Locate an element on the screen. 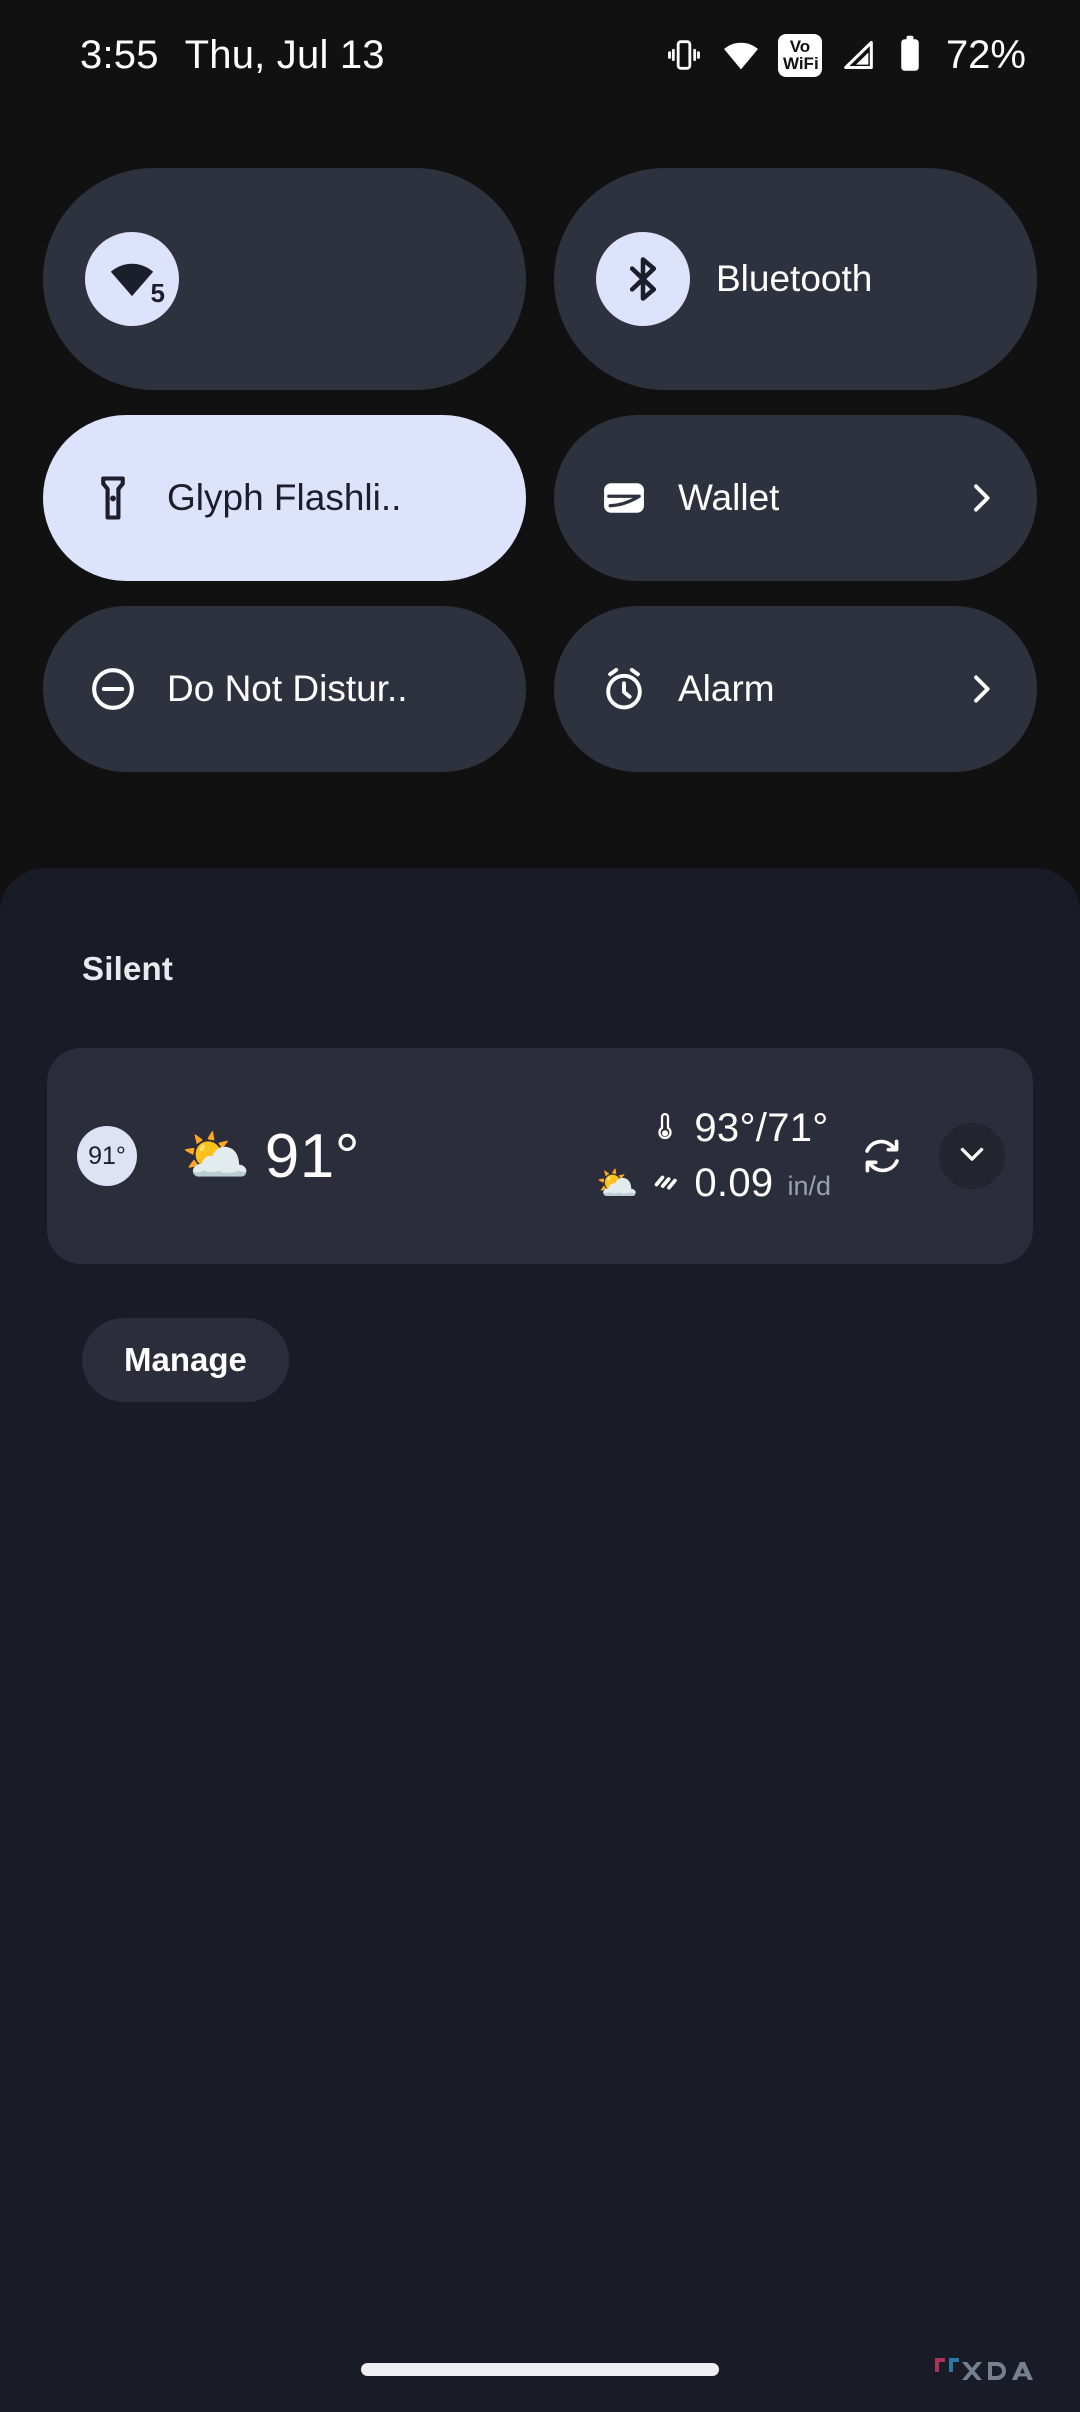 This screenshot has width=1080, height=2412. qs-tile-label-glyph-flashlight: Glyph Flashli.. is located at coordinates (284, 497).